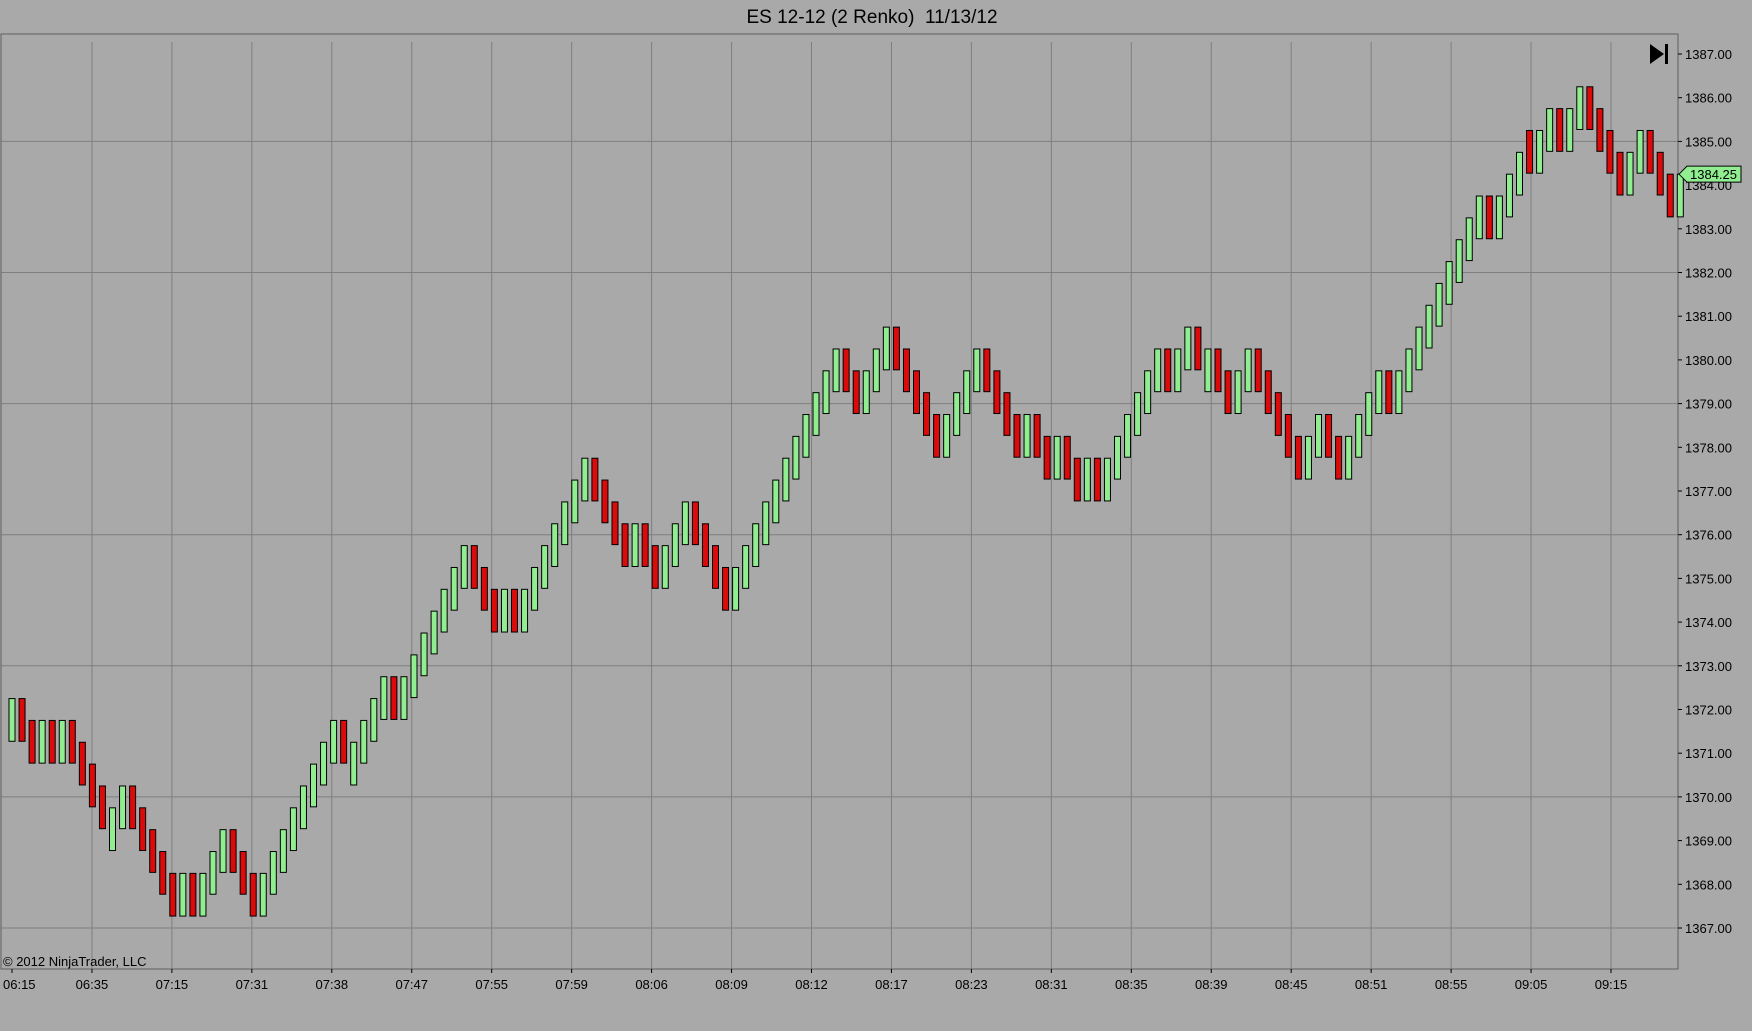 The height and width of the screenshot is (1031, 1752). What do you see at coordinates (1708, 229) in the screenshot?
I see `price-tick-label: 1383.00` at bounding box center [1708, 229].